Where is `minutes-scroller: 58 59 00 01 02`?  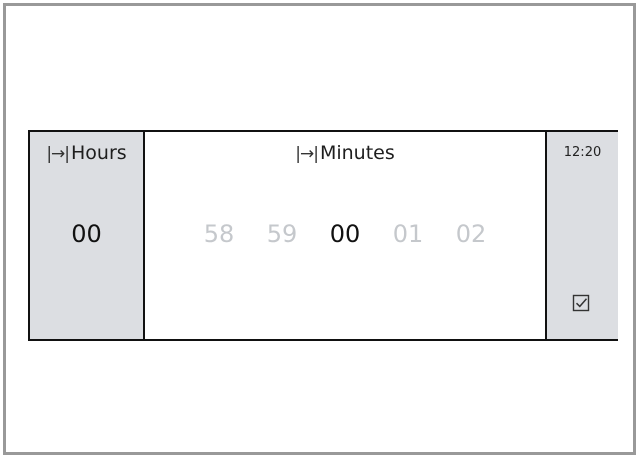 minutes-scroller: 58 59 00 01 02 is located at coordinates (345, 234).